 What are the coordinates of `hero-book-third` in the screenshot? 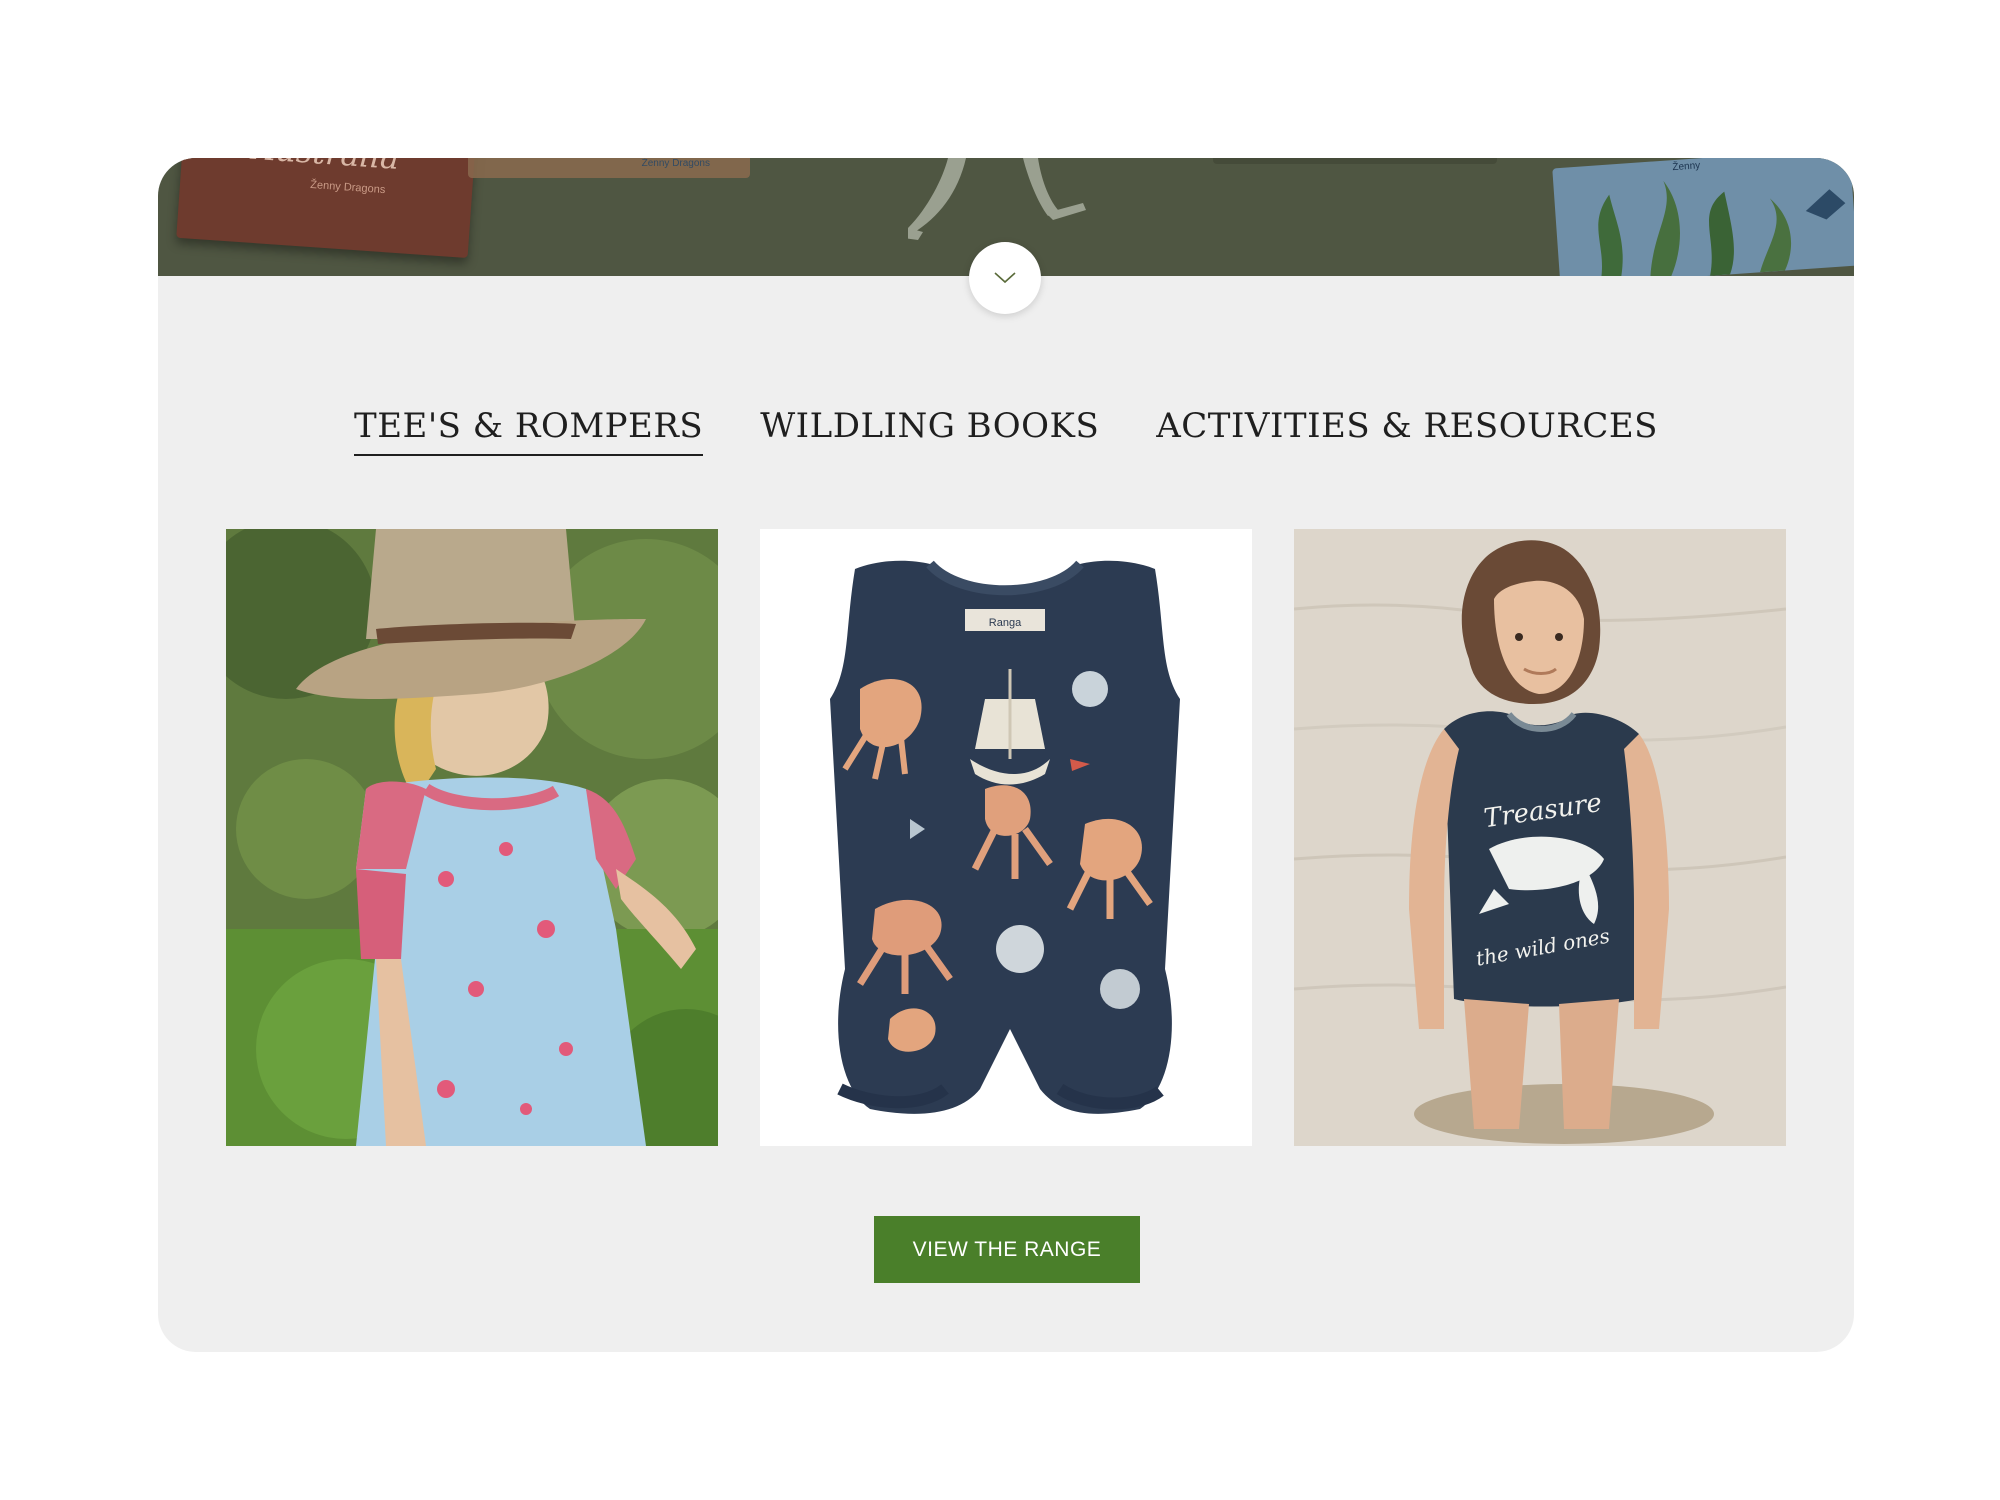 It's located at (1355, 161).